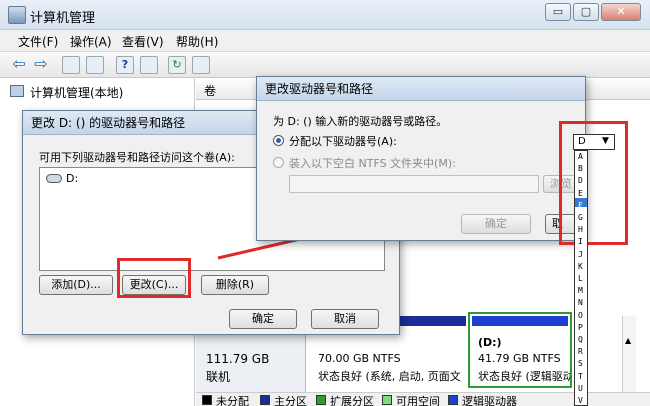 This screenshot has width=650, height=406. I want to click on drive-letter-option: D, so click(580, 181).